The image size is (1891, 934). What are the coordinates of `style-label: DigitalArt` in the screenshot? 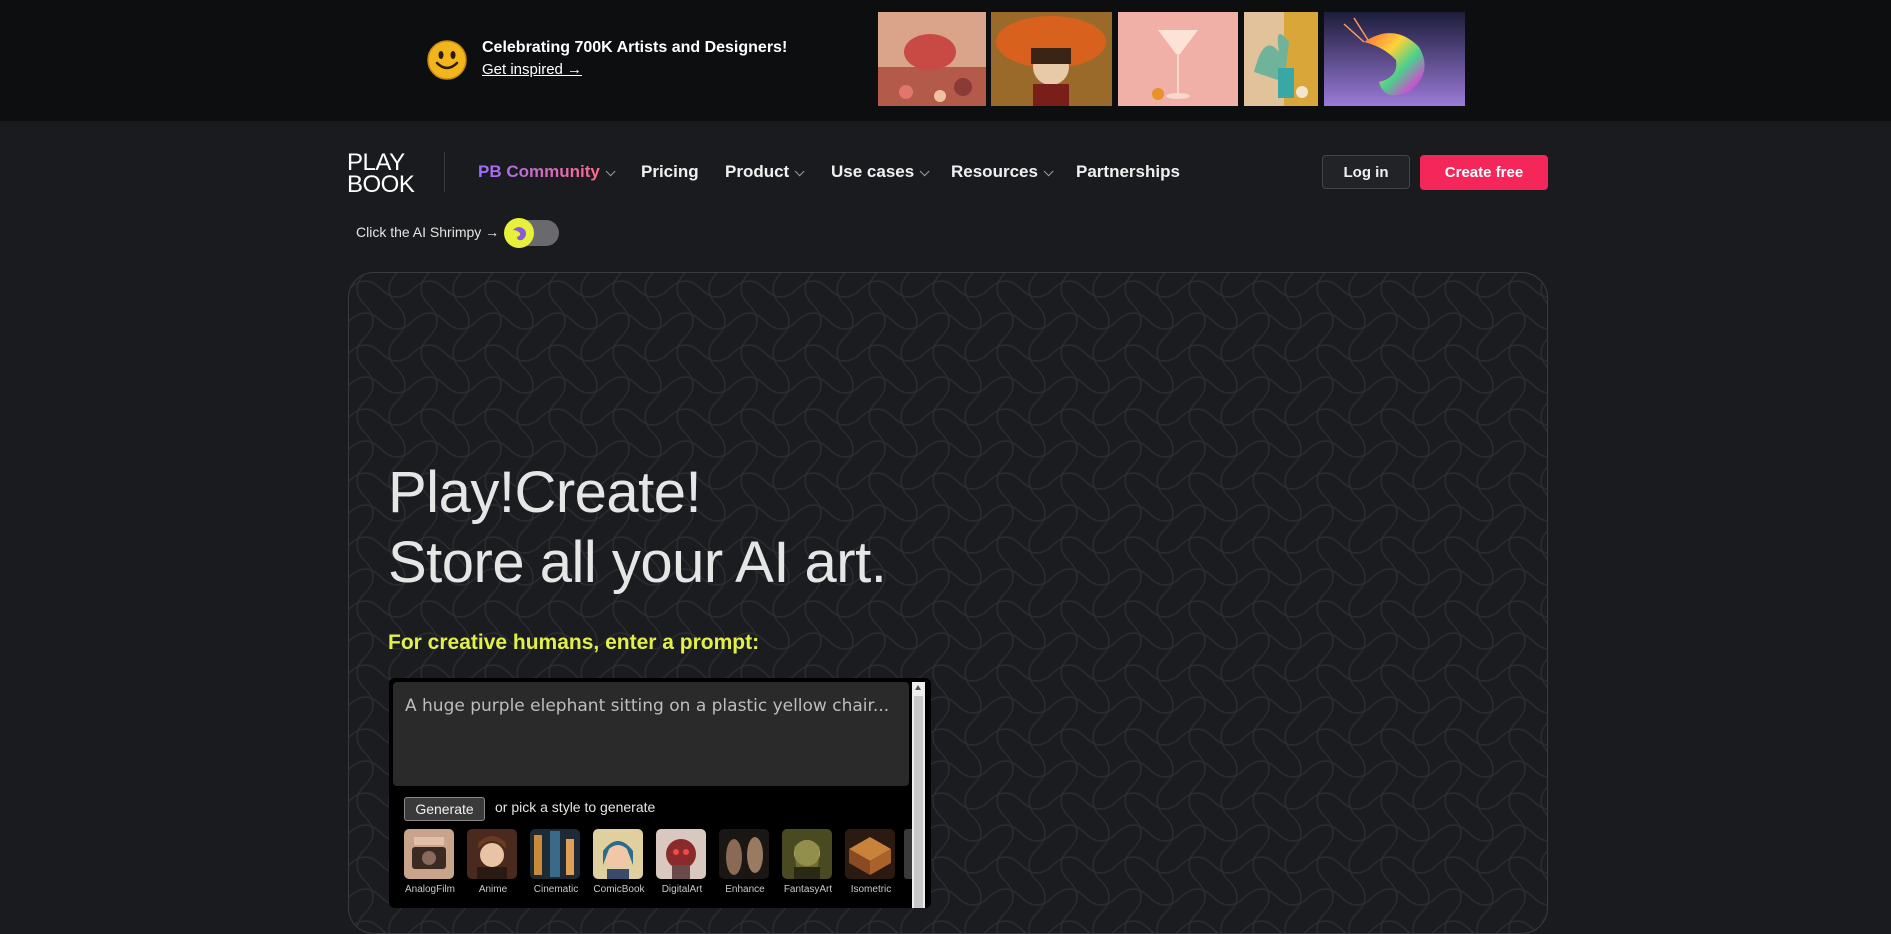 It's located at (682, 889).